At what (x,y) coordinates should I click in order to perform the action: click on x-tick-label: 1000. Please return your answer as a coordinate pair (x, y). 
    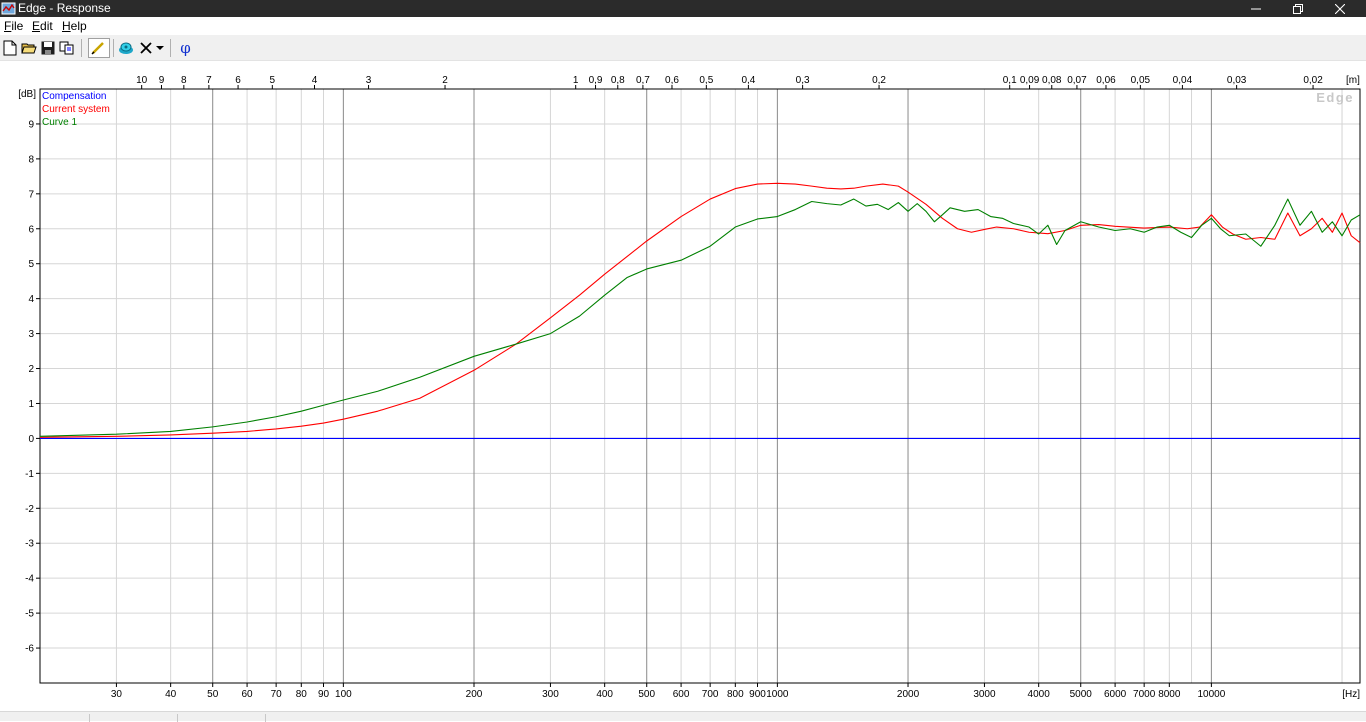
    Looking at the image, I should click on (777, 694).